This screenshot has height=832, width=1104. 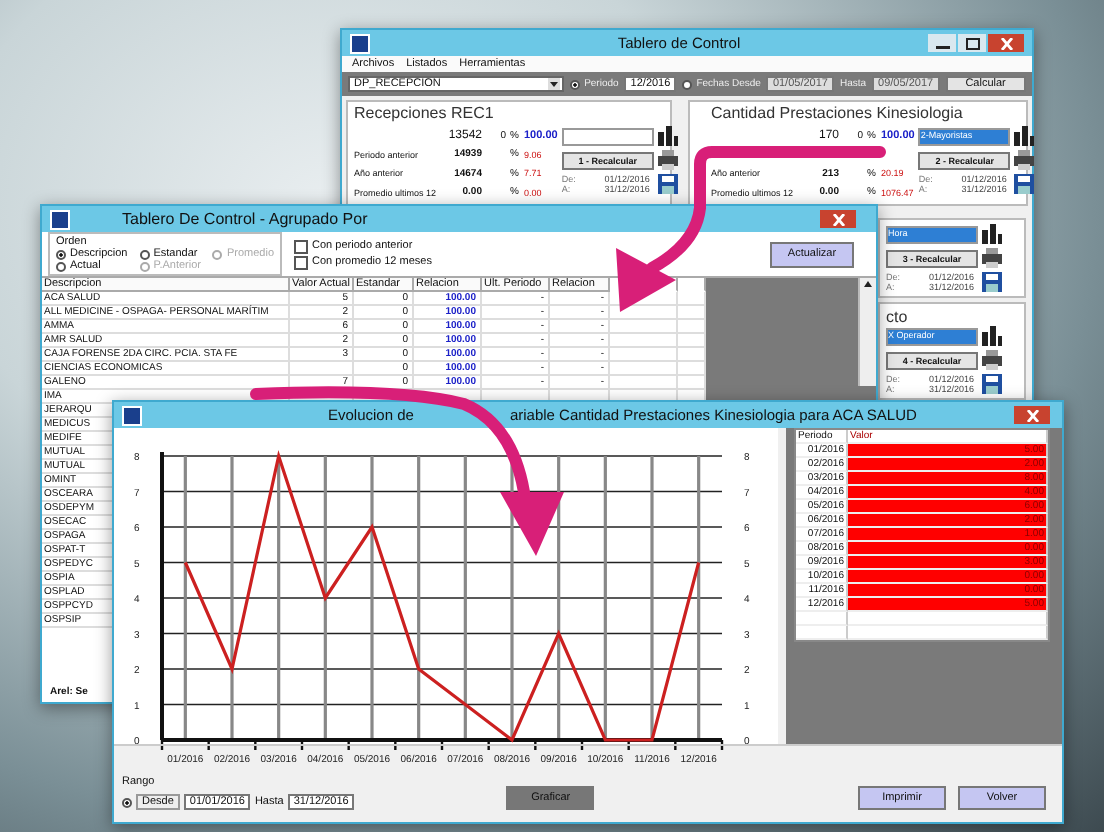 I want to click on panel-title: cto, so click(x=898, y=317).